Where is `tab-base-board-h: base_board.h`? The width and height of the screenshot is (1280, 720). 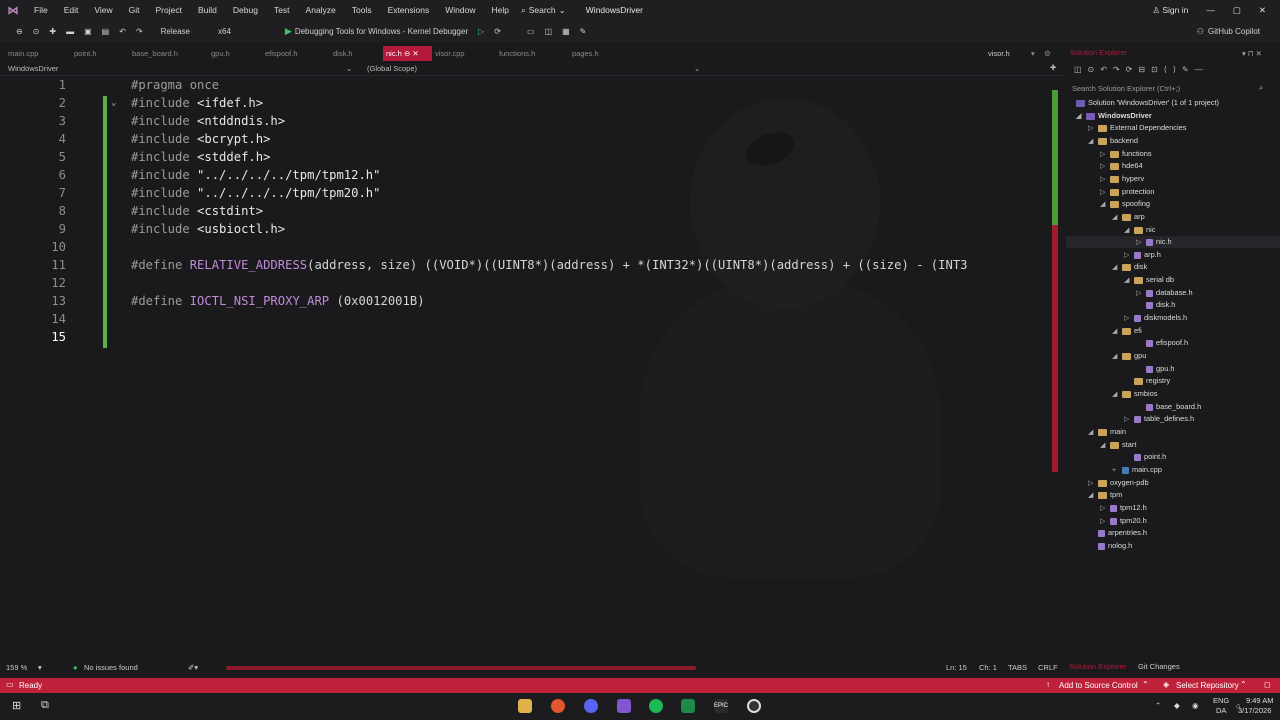 tab-base-board-h: base_board.h is located at coordinates (155, 53).